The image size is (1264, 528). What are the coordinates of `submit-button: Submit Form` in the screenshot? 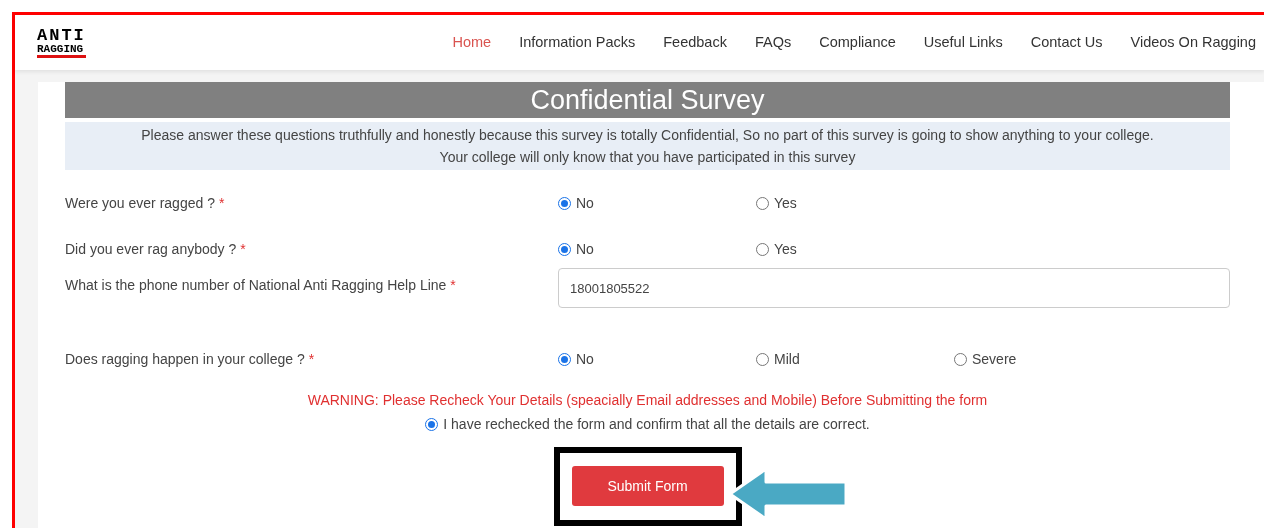 It's located at (647, 486).